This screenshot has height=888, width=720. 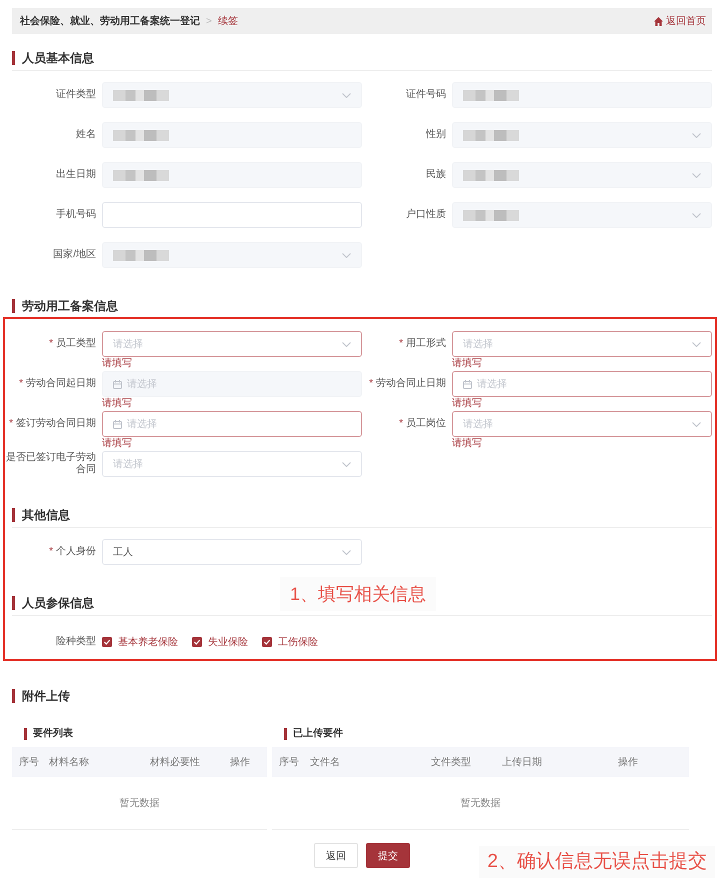 I want to click on column-header: 材料必要性, so click(x=175, y=762).